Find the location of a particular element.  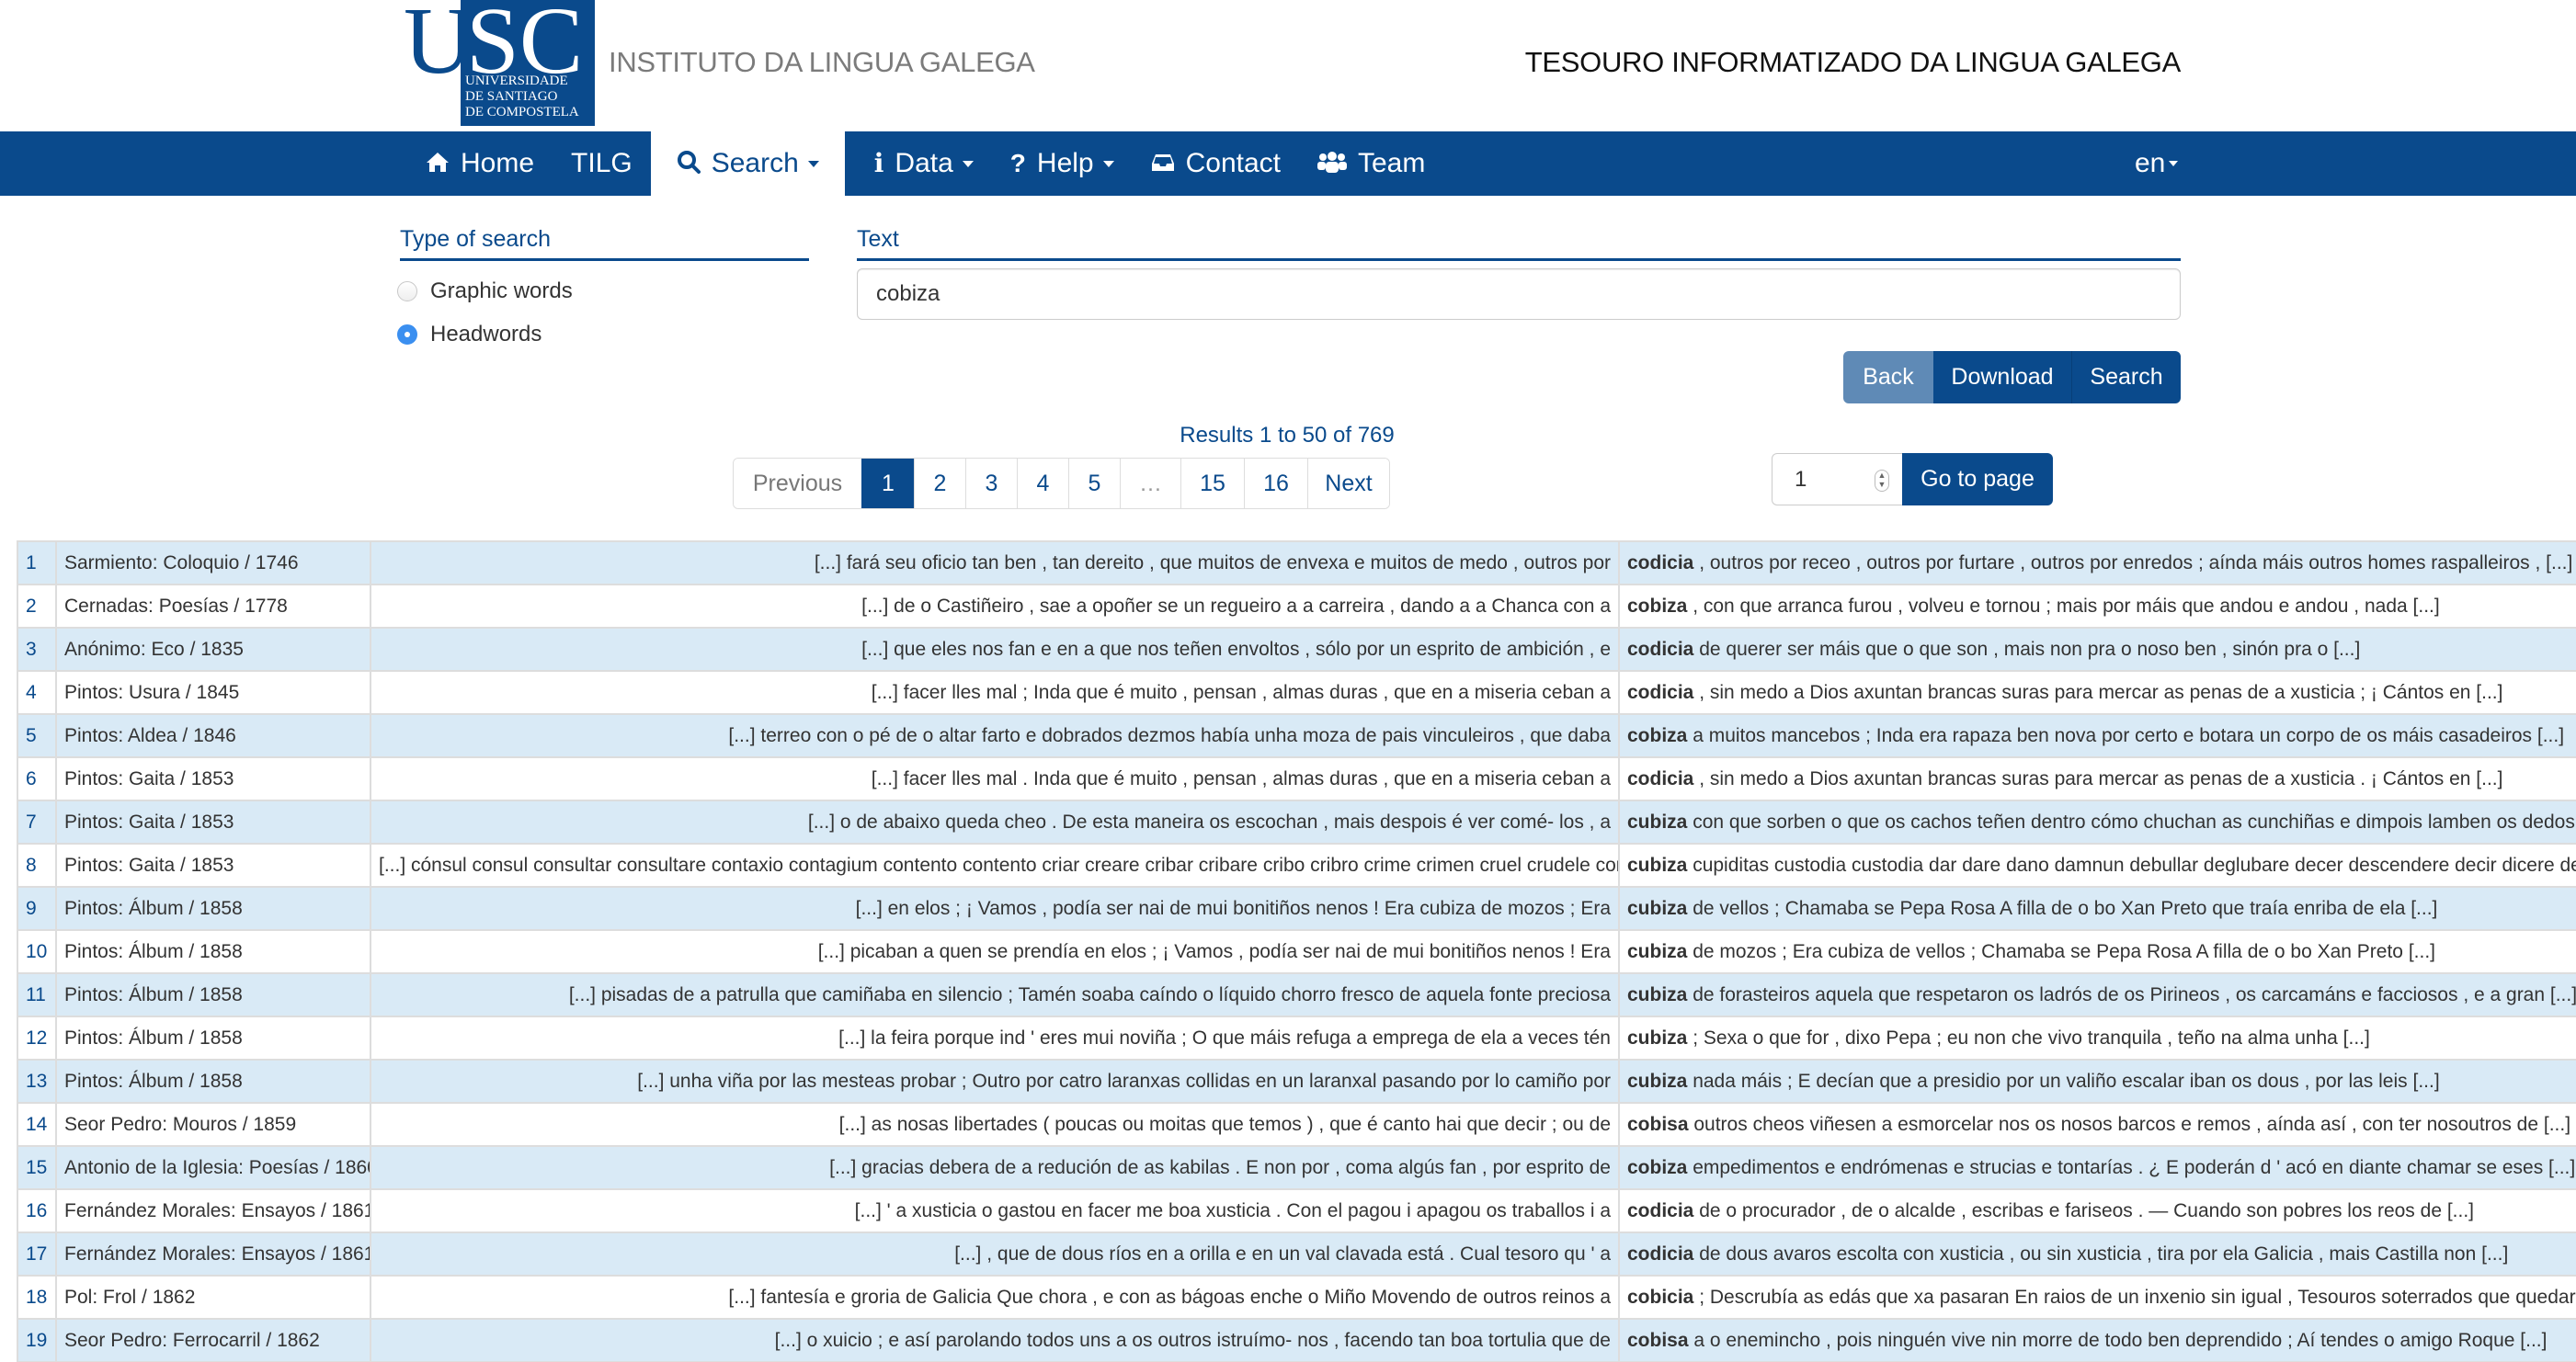

chevron-down-icon is located at coordinates (813, 163).